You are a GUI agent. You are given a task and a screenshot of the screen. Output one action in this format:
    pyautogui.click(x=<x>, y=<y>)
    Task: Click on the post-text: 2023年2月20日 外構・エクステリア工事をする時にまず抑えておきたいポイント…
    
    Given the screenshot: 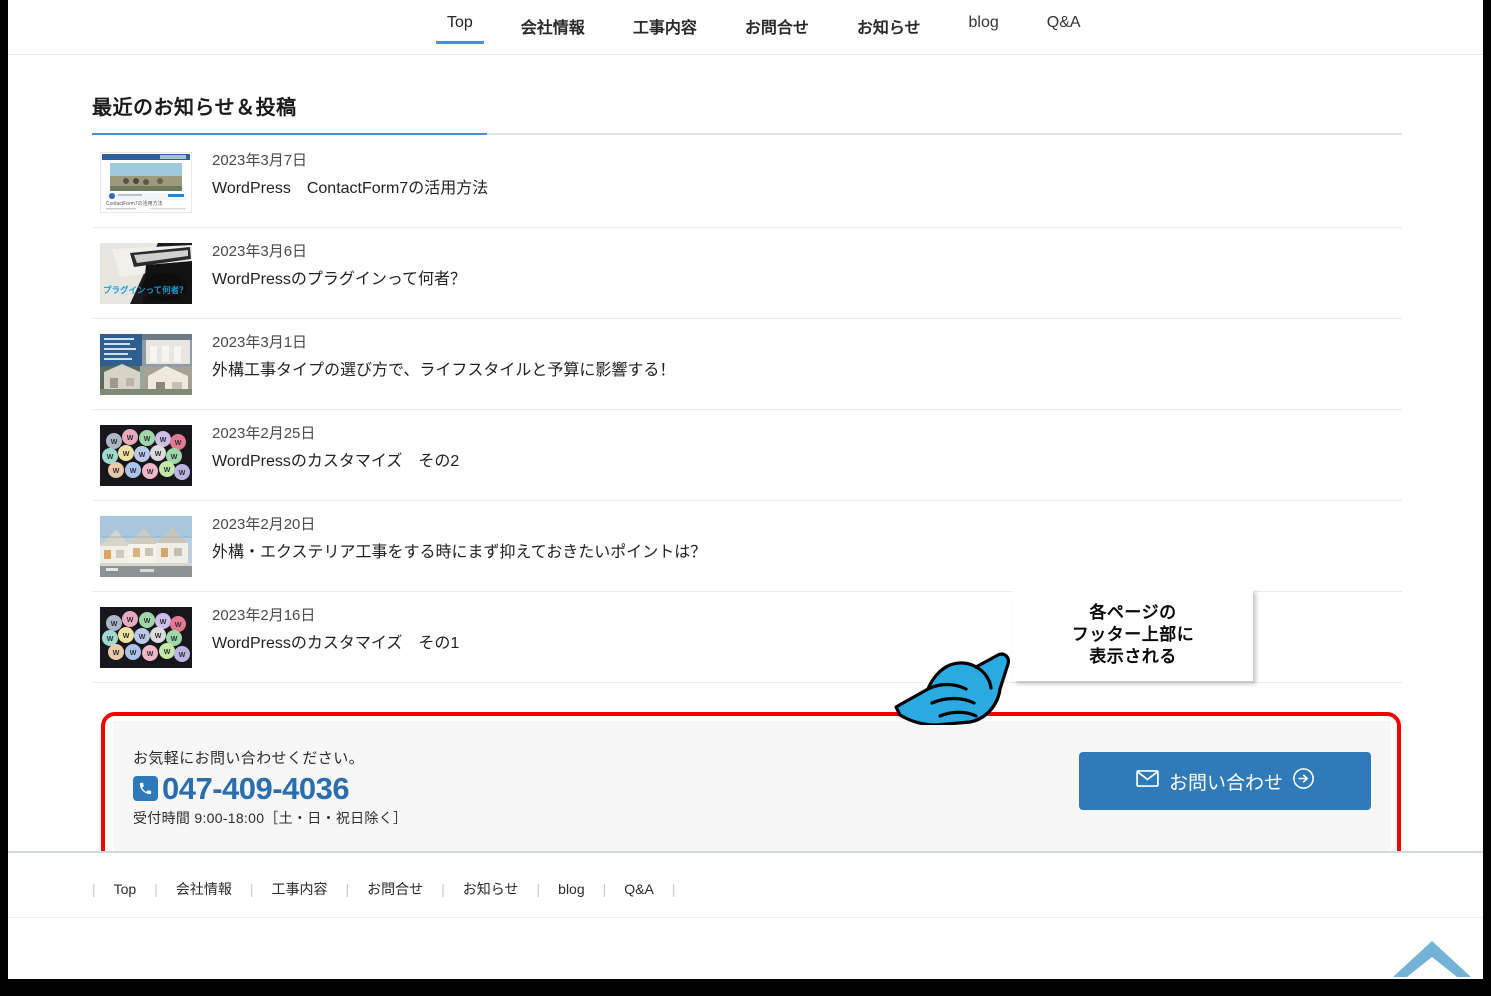 What is the action you would take?
    pyautogui.click(x=459, y=538)
    